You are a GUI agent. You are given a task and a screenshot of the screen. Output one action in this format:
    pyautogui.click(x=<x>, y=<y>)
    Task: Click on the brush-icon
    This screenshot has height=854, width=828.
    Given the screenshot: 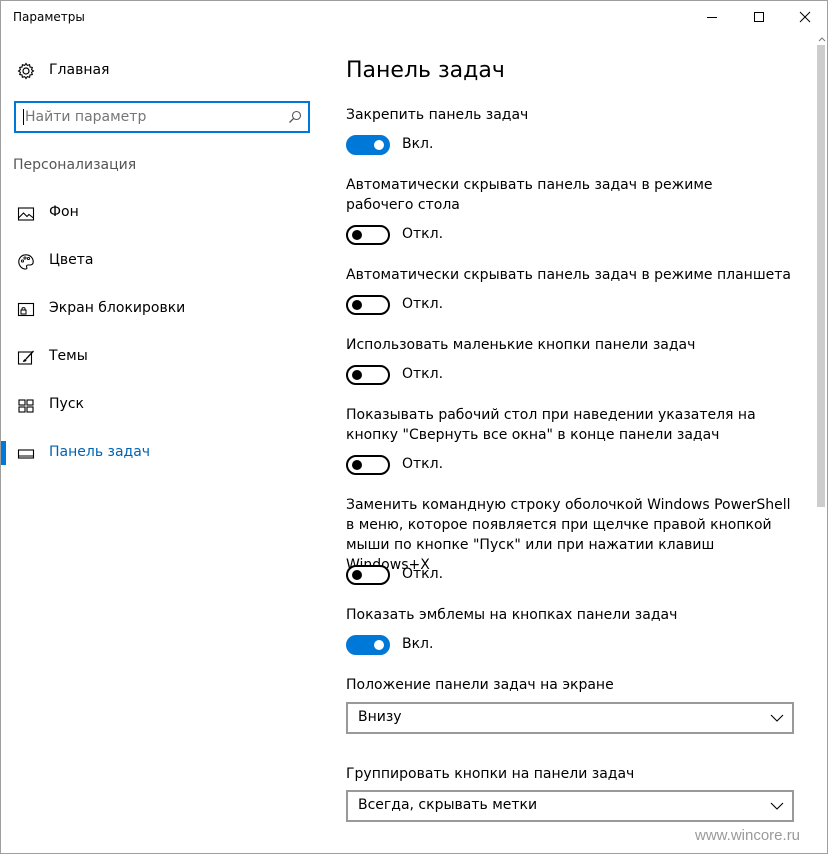 What is the action you would take?
    pyautogui.click(x=25, y=357)
    